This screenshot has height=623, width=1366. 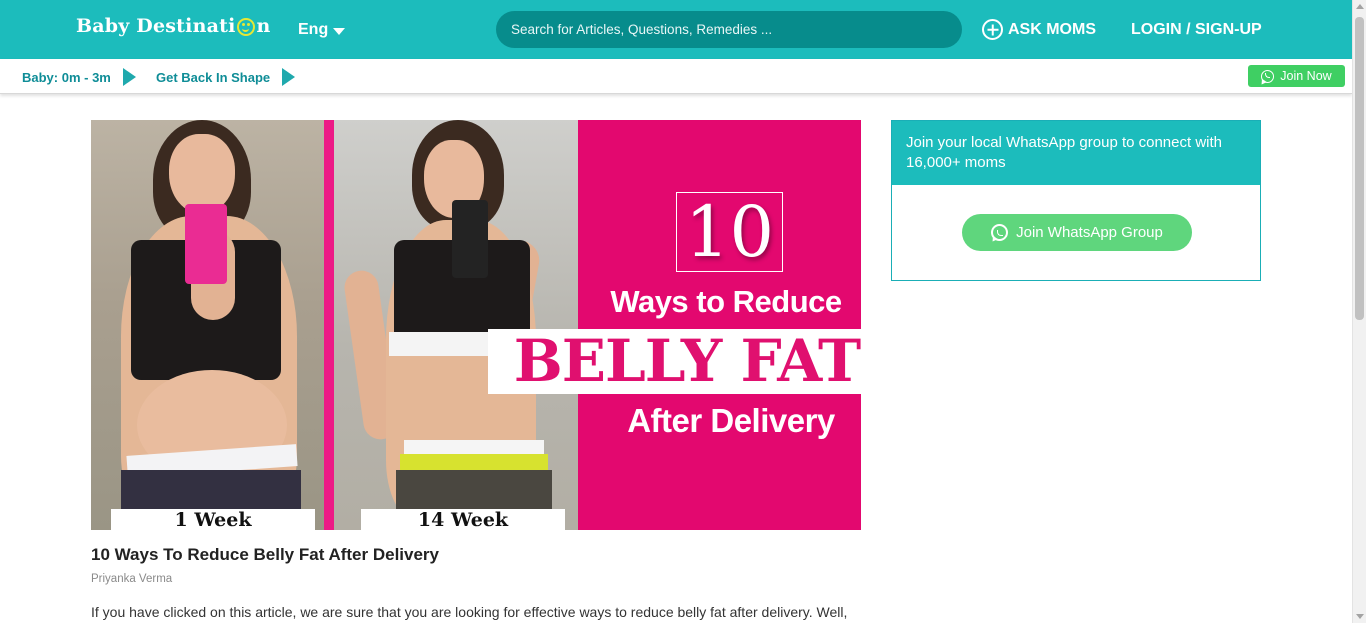 I want to click on language-label: Eng, so click(x=313, y=29).